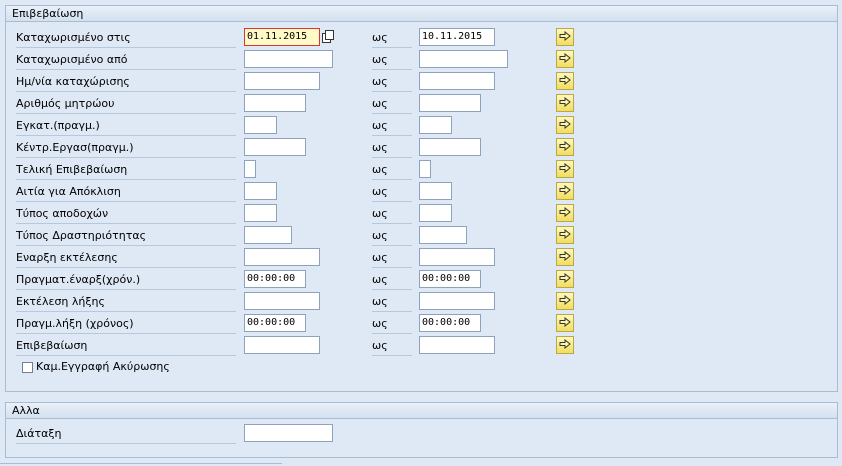  I want to click on confirmation-to-input, so click(457, 345).